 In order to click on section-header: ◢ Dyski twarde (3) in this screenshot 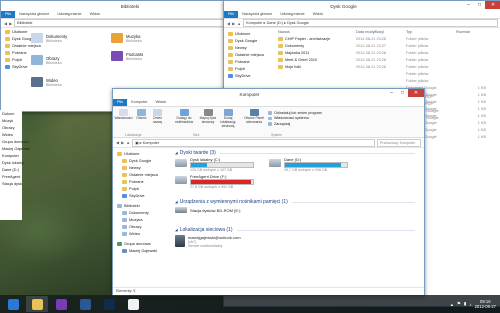, I will do `click(295, 153)`.